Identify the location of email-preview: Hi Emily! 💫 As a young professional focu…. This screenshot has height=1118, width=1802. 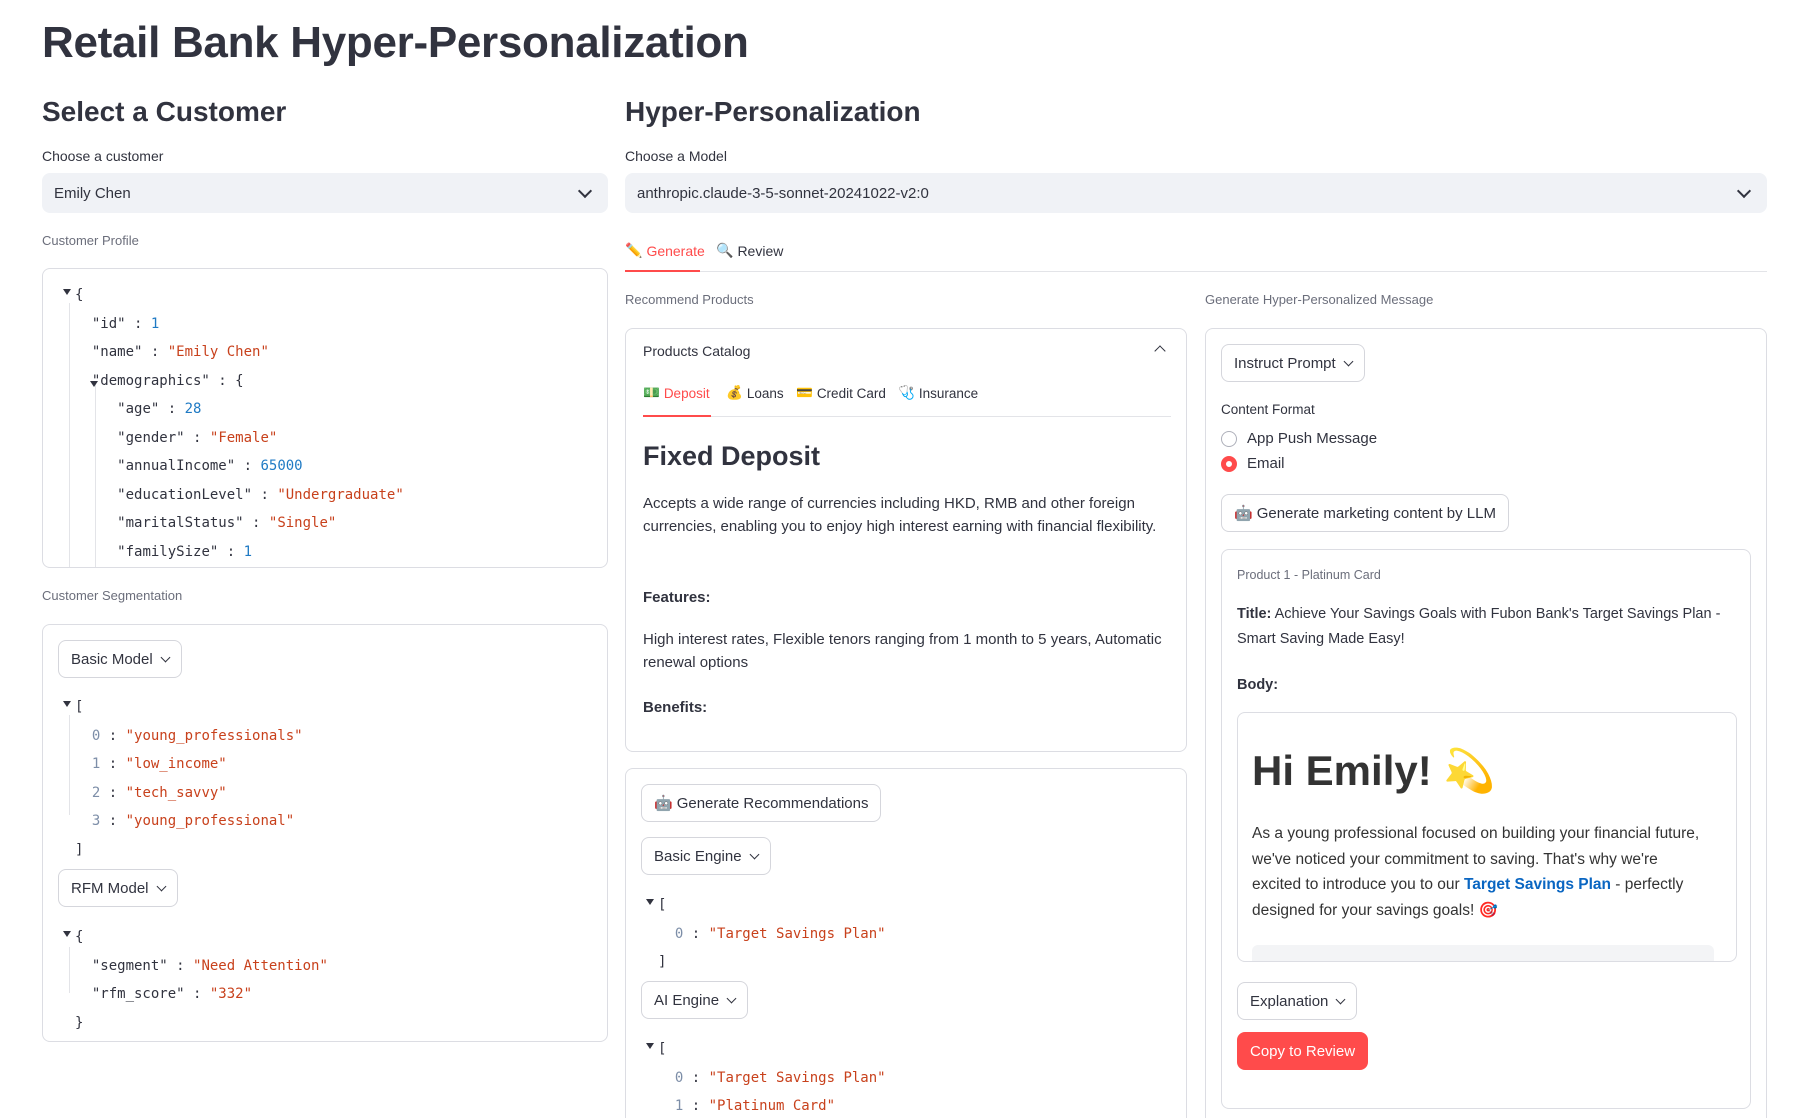
(1487, 837).